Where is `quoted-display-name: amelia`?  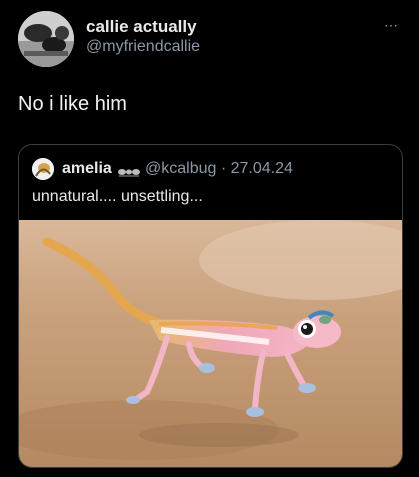 quoted-display-name: amelia is located at coordinates (87, 169).